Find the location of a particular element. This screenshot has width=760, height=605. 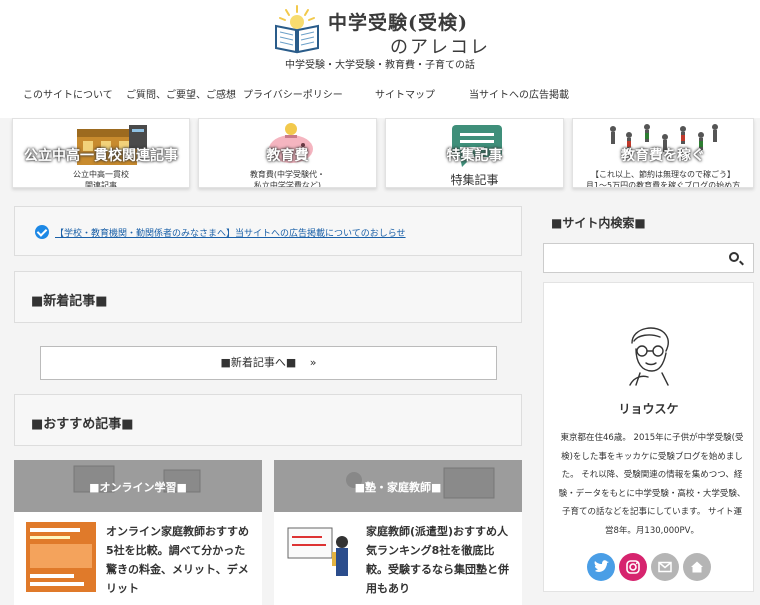

recommended-section: ■おすすめ記事■ is located at coordinates (268, 420).